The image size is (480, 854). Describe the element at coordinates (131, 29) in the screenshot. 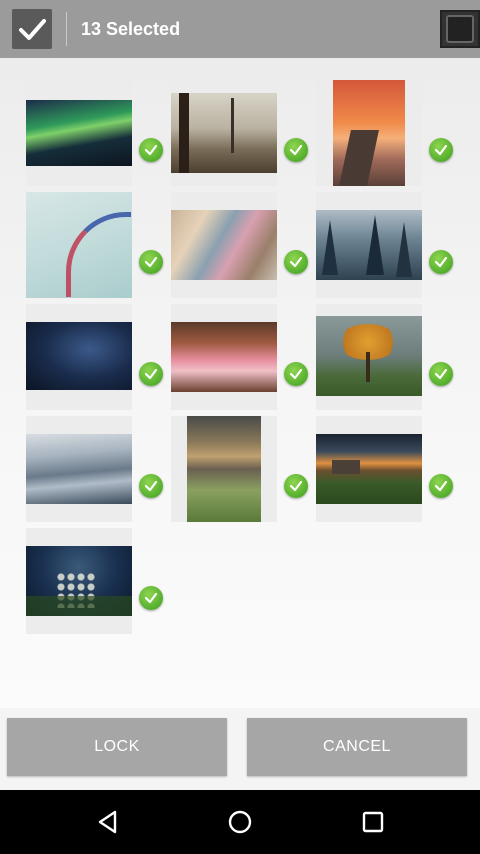

I see `selection-count-title: 13 Selected` at that location.